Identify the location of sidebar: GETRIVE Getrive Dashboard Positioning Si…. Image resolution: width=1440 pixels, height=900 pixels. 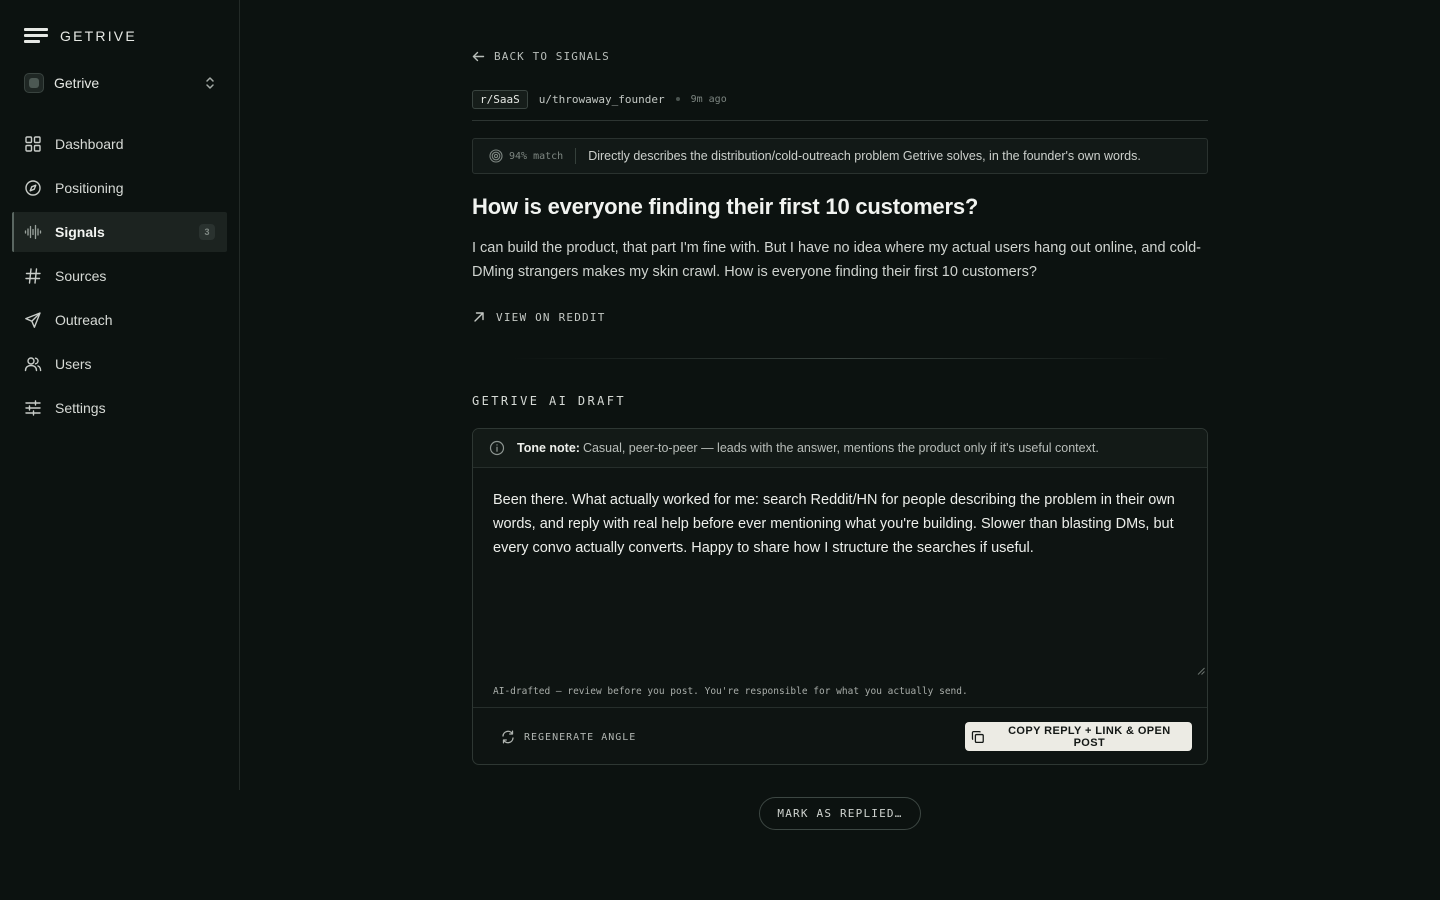
(120, 395).